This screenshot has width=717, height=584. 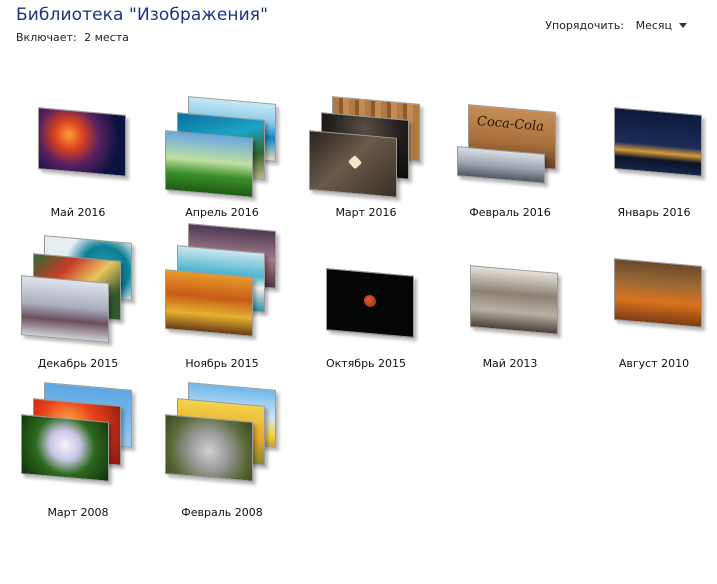 What do you see at coordinates (78, 363) in the screenshot?
I see `group-label: Декабрь 2015` at bounding box center [78, 363].